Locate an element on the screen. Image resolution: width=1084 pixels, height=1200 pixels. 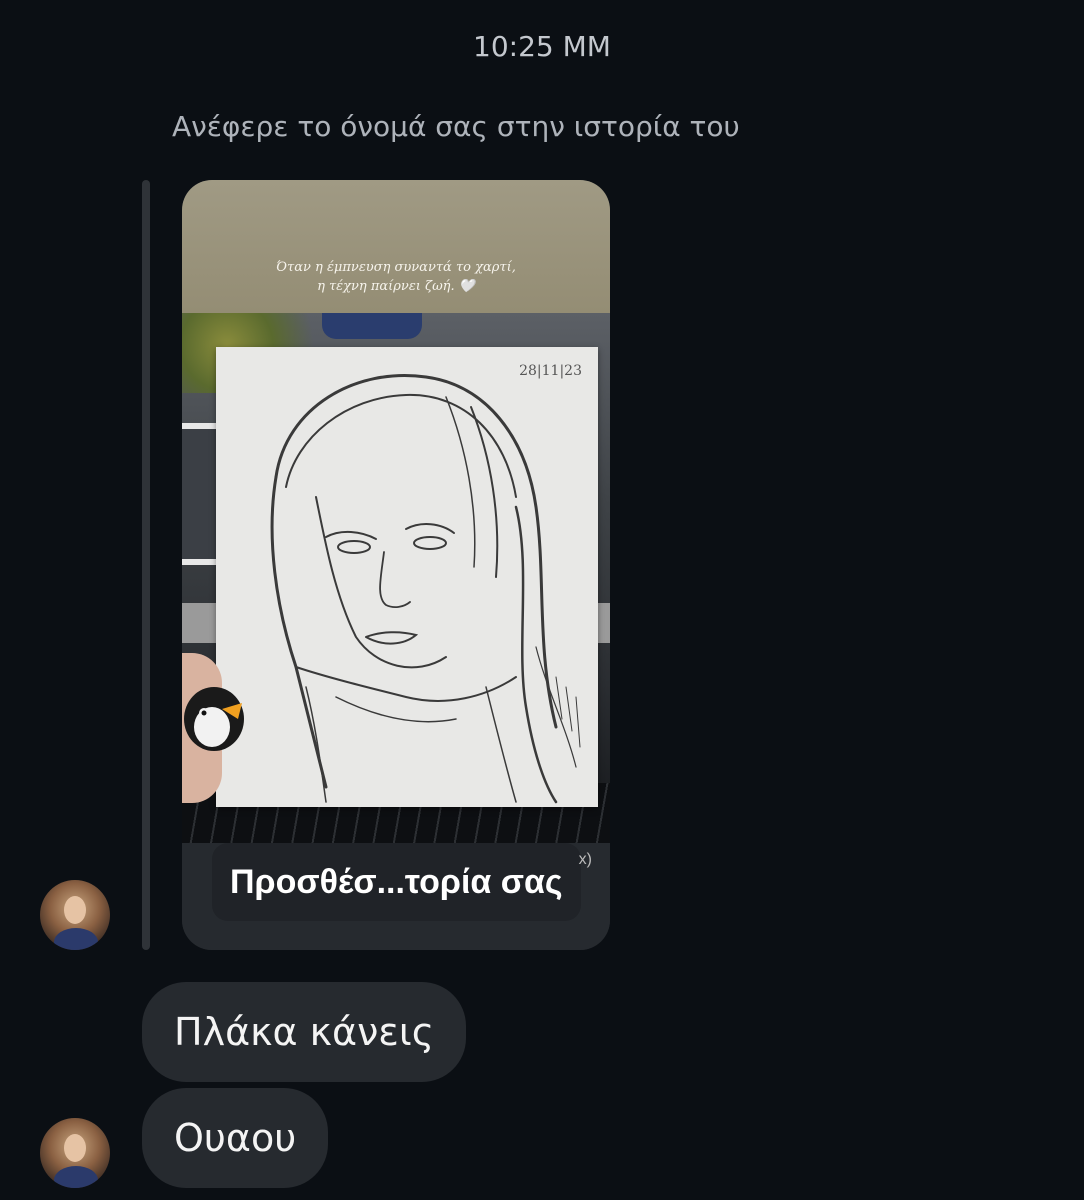
timestamp: 10:25 ΜΜ is located at coordinates (542, 46).